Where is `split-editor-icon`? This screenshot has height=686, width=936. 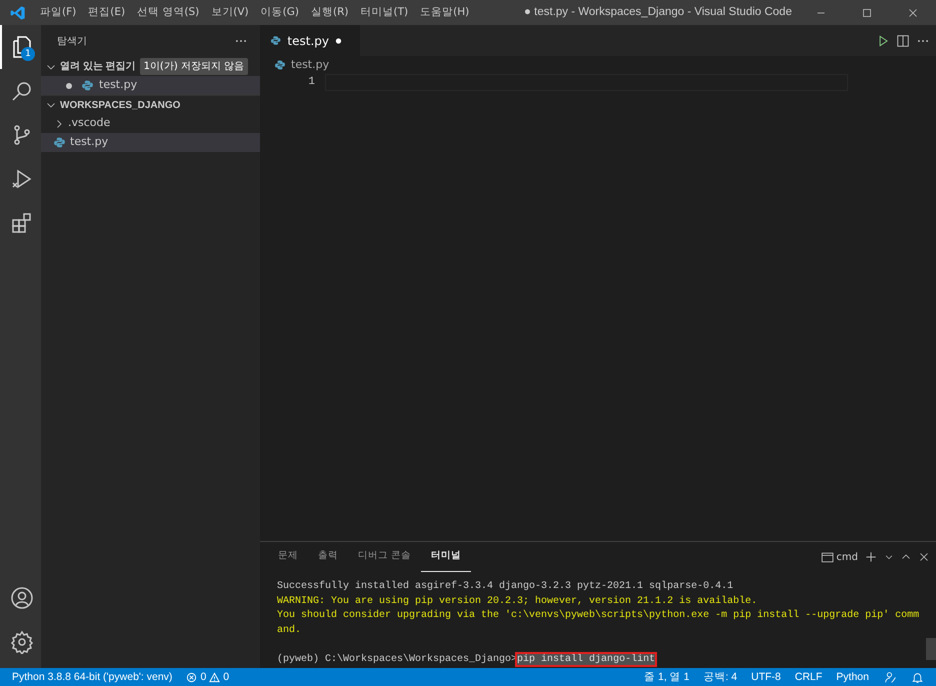
split-editor-icon is located at coordinates (903, 41).